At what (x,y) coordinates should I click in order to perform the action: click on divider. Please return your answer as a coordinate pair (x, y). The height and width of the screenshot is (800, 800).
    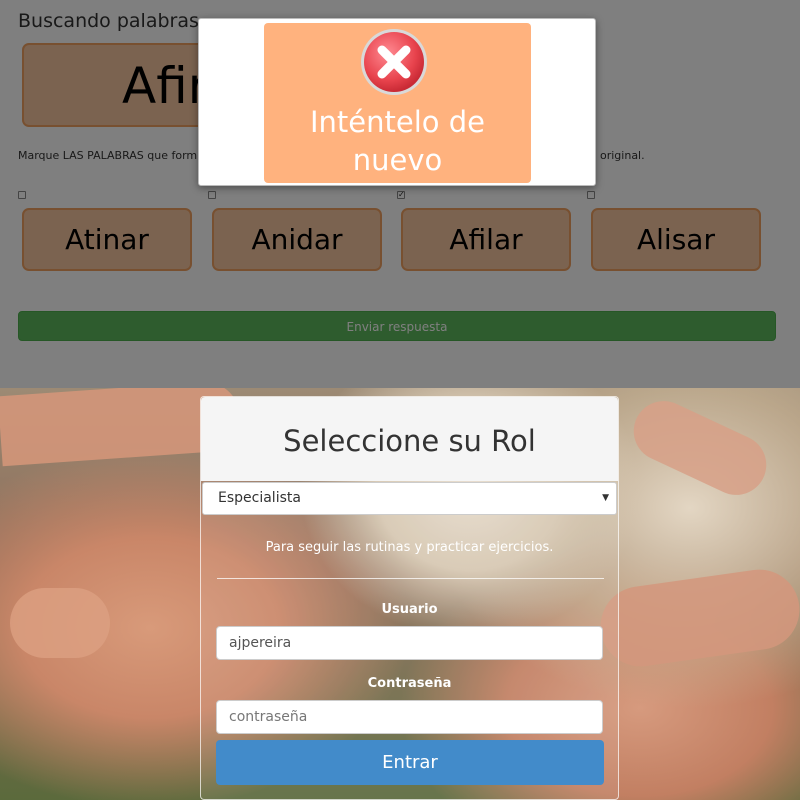
    Looking at the image, I should click on (410, 578).